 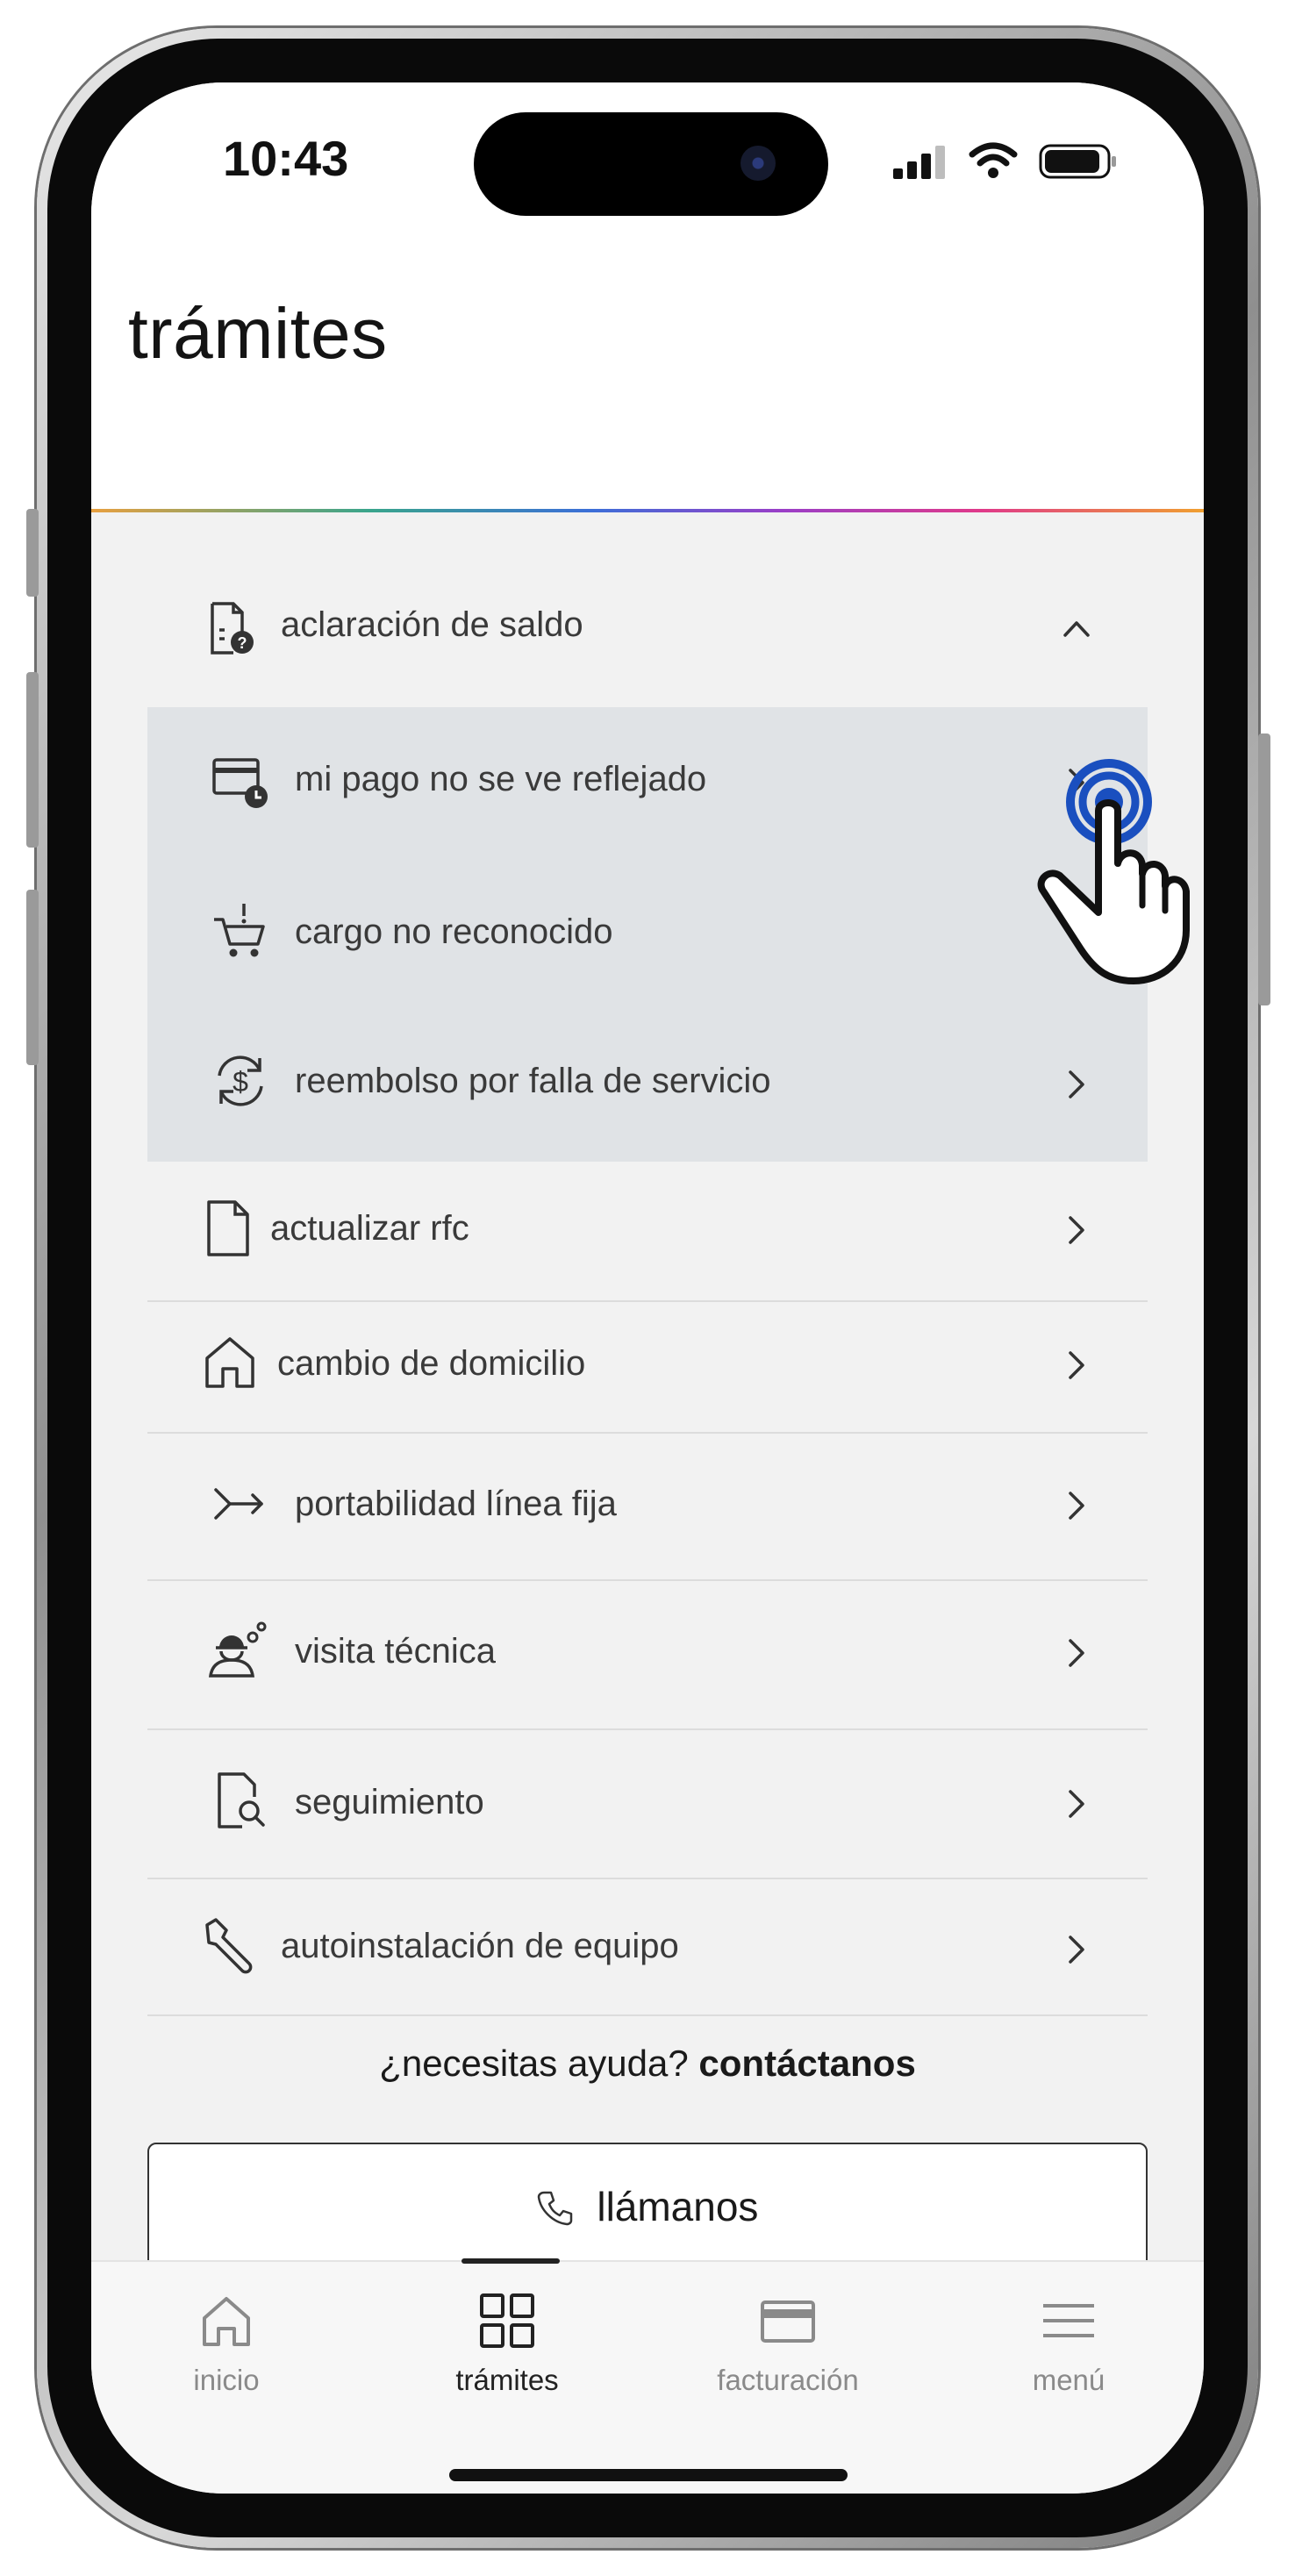 What do you see at coordinates (510, 2261) in the screenshot?
I see `active-tab-indicator` at bounding box center [510, 2261].